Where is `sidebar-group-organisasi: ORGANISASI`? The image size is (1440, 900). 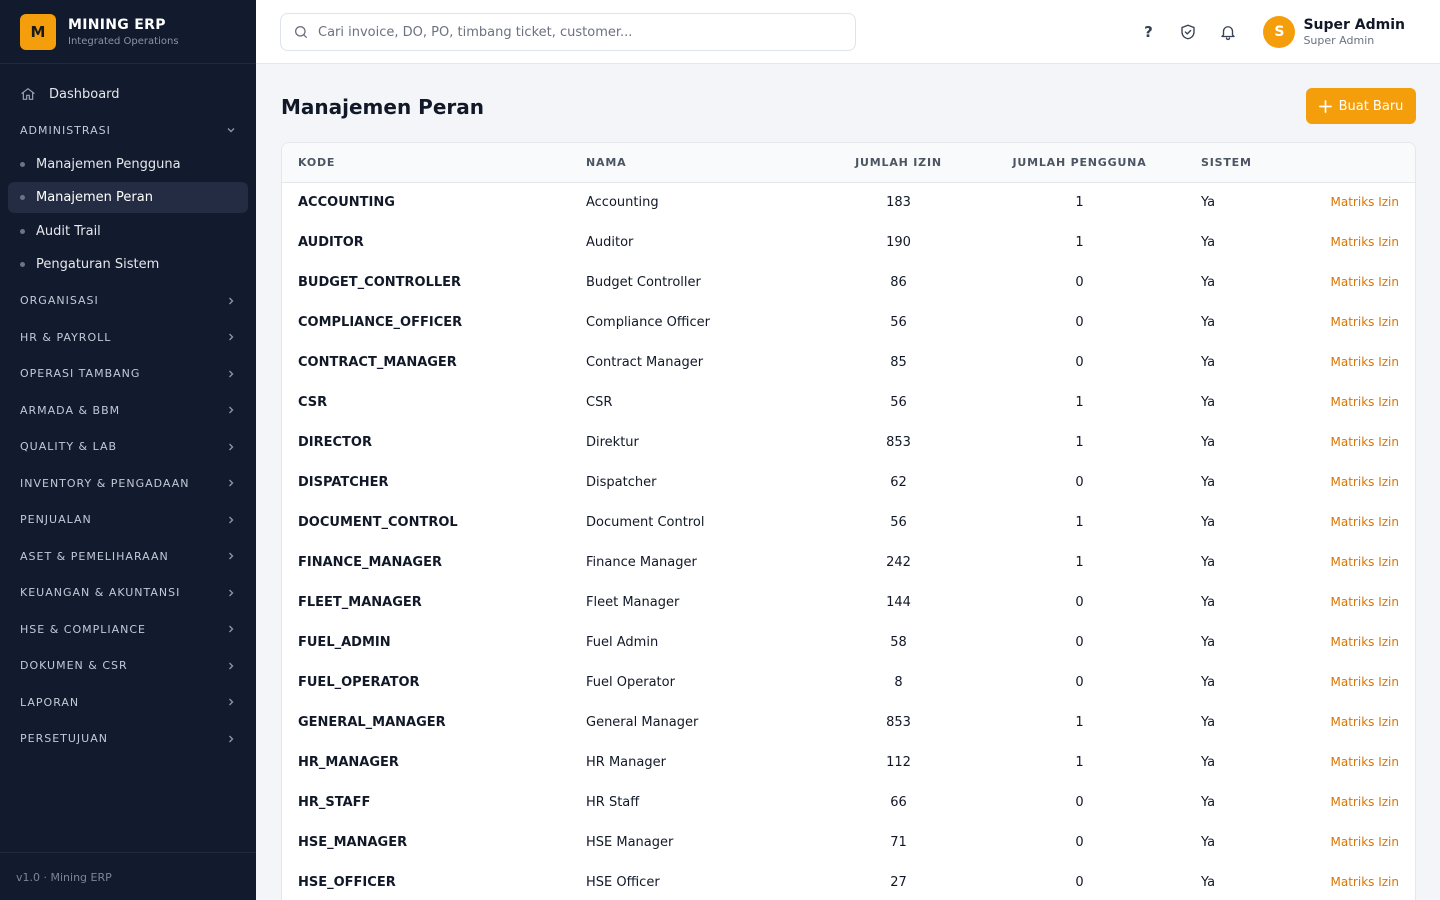 sidebar-group-organisasi: ORGANISASI is located at coordinates (128, 301).